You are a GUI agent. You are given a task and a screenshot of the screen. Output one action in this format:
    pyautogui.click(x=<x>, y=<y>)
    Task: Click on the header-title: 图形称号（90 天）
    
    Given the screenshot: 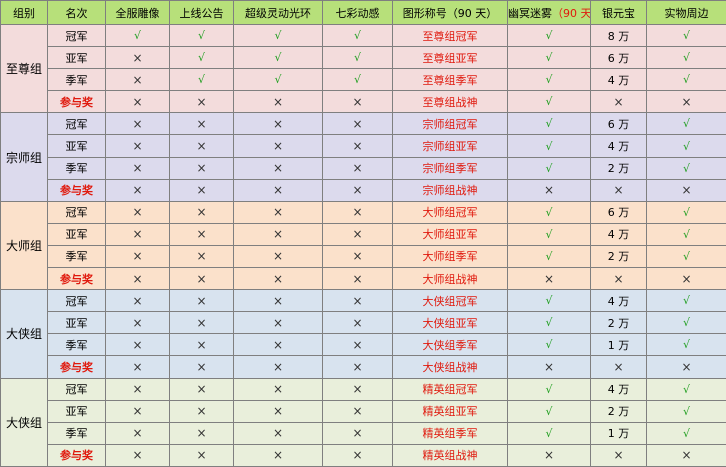 What is the action you would take?
    pyautogui.click(x=450, y=12)
    